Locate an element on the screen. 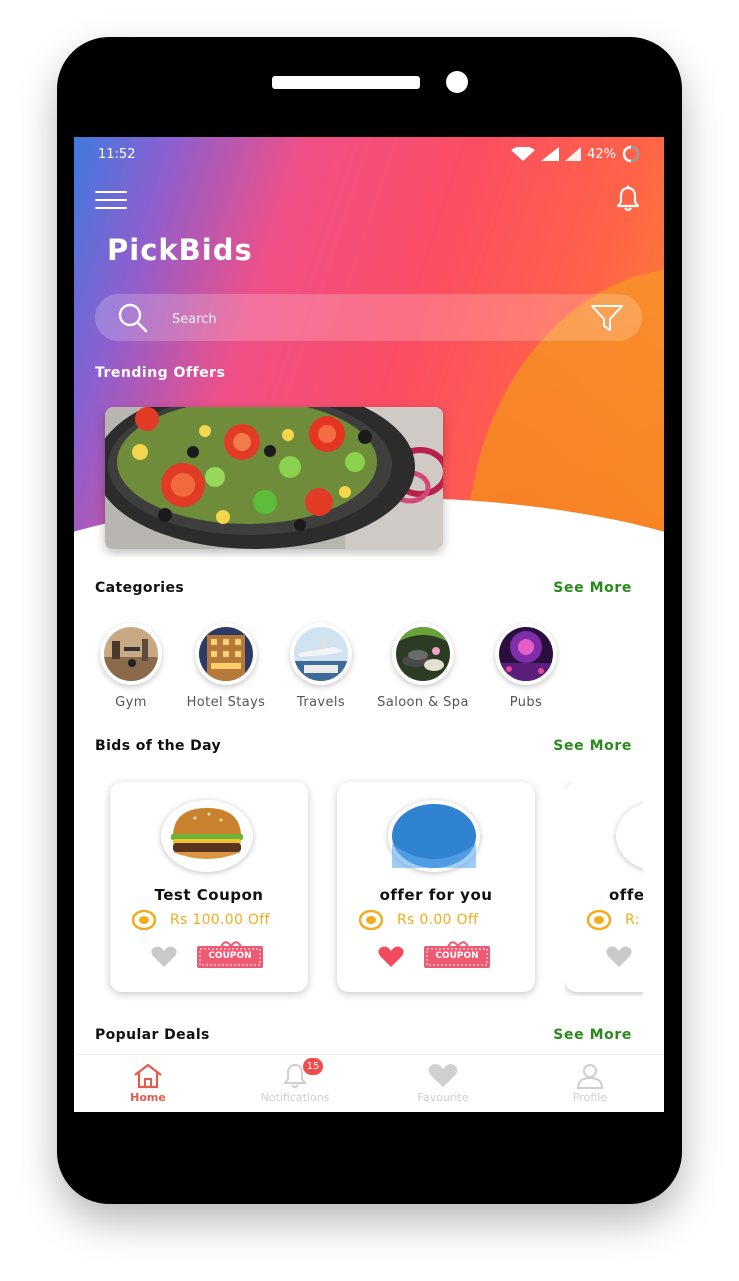  salad-image is located at coordinates (274, 478).